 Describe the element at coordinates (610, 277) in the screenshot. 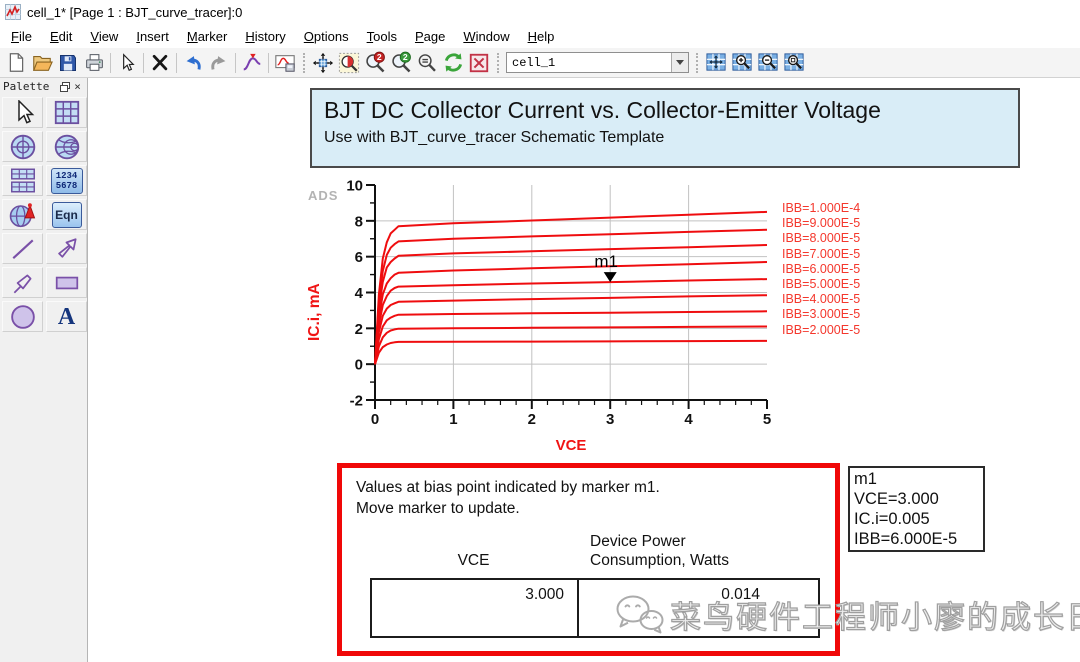

I see `marker-m1` at that location.